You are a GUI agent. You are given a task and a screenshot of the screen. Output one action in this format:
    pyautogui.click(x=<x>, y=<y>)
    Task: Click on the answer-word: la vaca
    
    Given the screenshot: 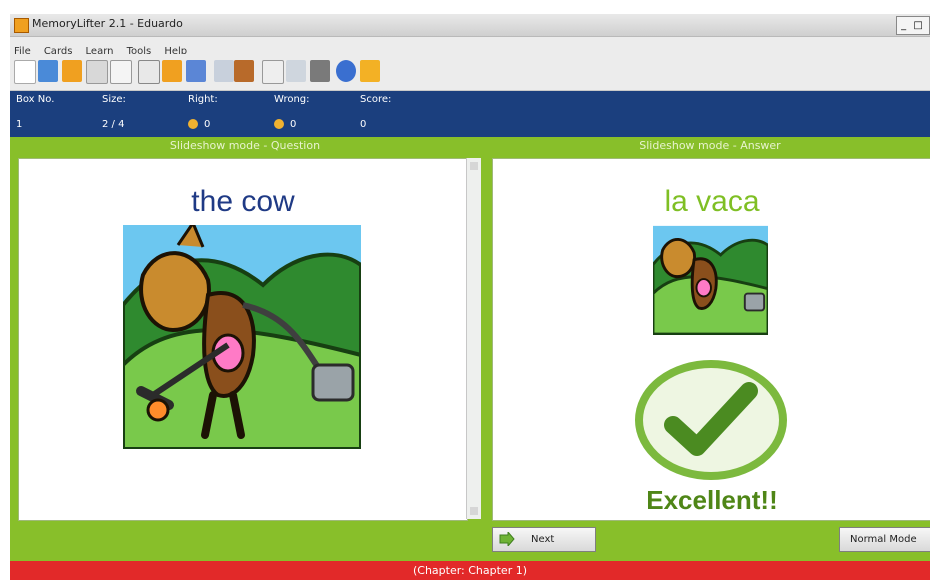 What is the action you would take?
    pyautogui.click(x=712, y=201)
    